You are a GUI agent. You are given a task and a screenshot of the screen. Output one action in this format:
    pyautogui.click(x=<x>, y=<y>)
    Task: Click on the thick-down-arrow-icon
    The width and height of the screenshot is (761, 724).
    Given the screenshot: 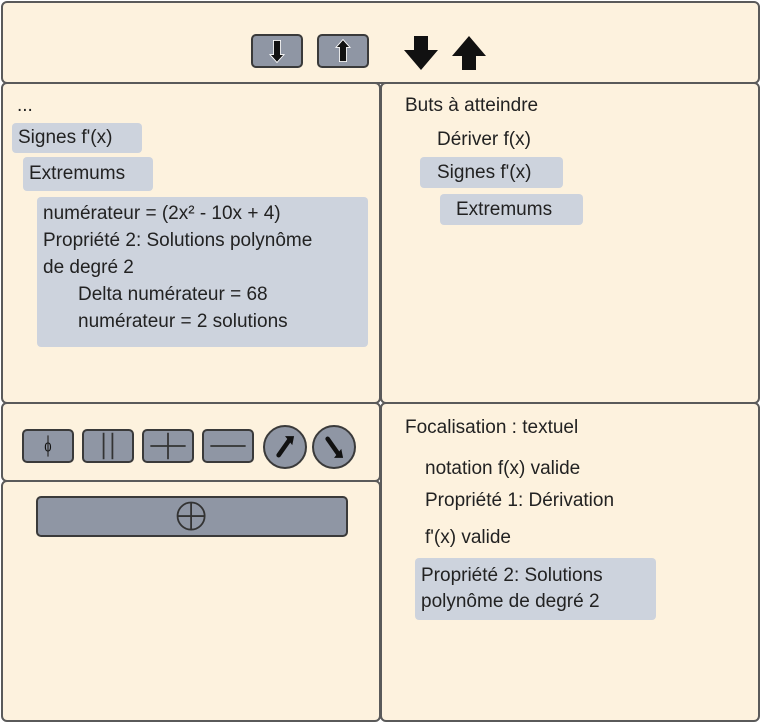 What is the action you would take?
    pyautogui.click(x=421, y=53)
    